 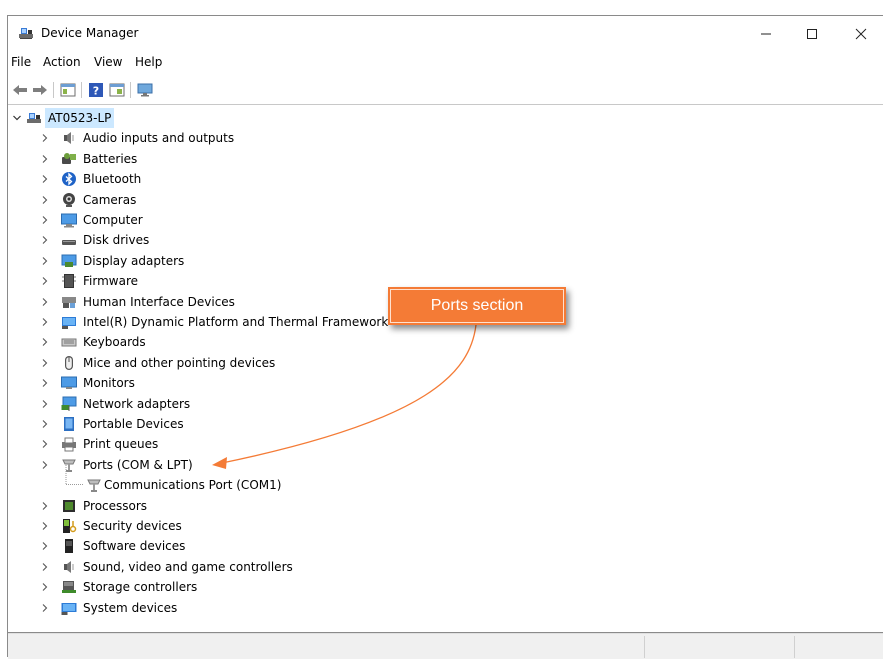 I want to click on back-button, so click(x=20, y=90).